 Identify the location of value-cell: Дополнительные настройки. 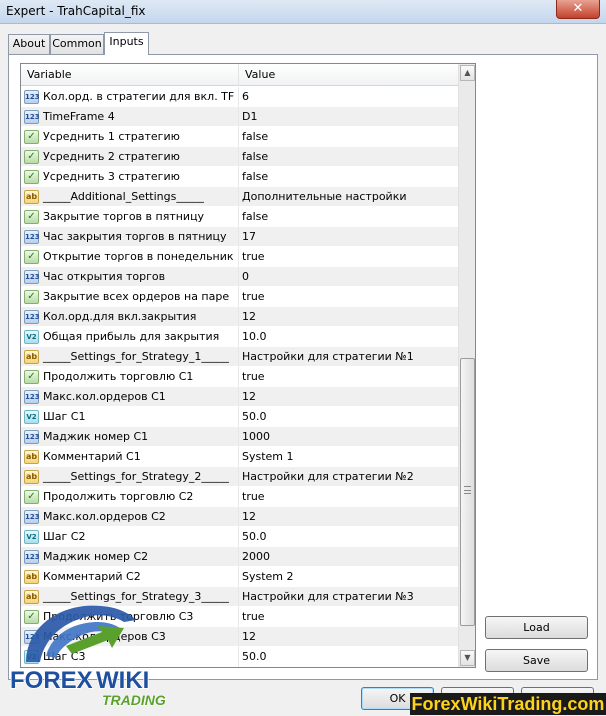
(349, 197).